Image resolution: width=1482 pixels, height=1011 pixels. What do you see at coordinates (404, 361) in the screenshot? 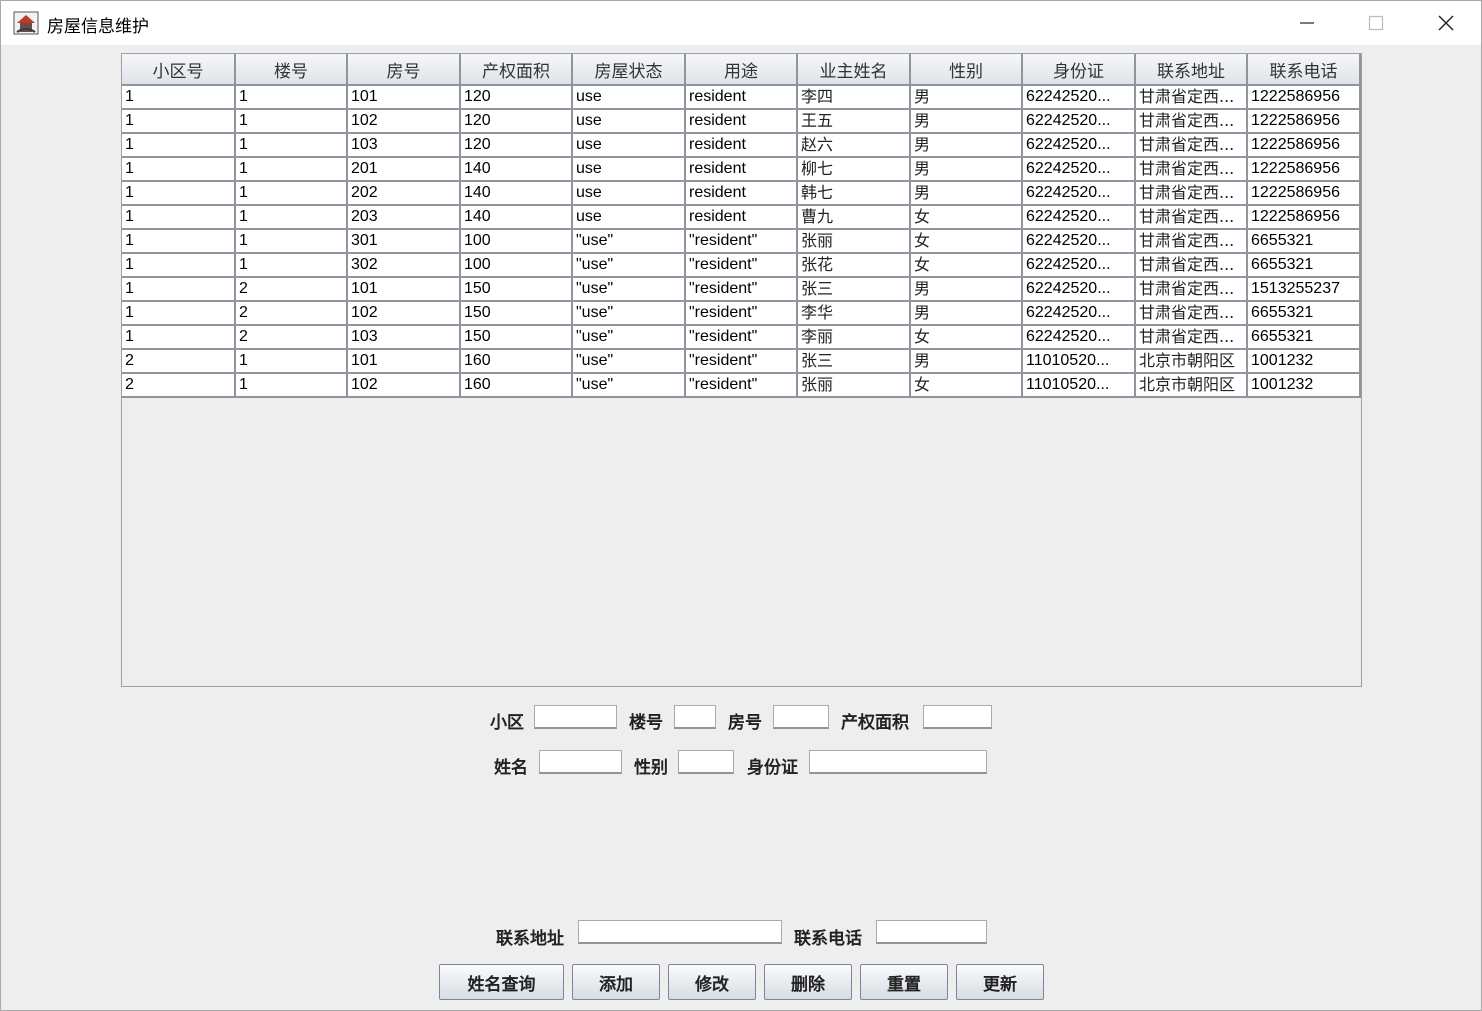
I see `table-cell: 101` at bounding box center [404, 361].